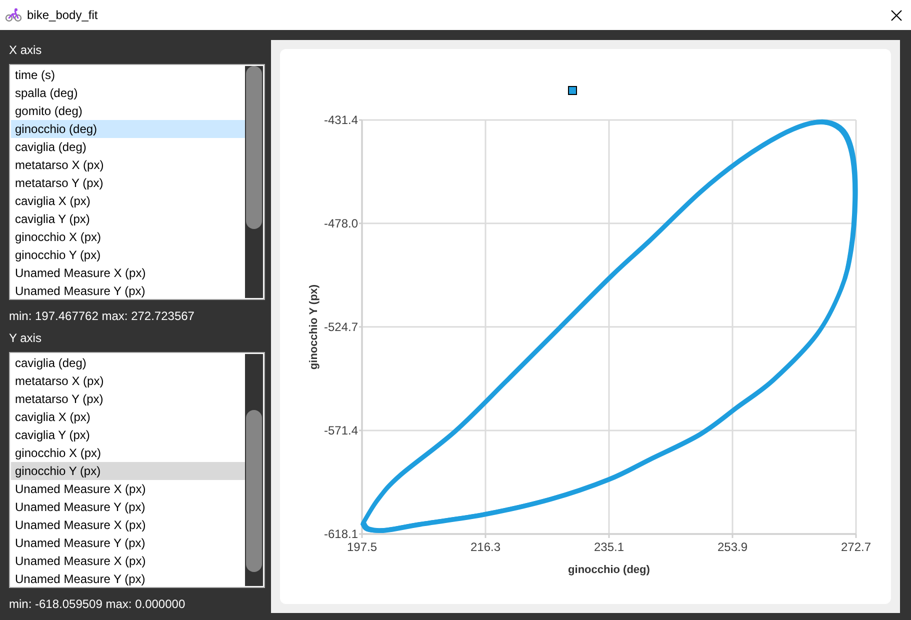 Image resolution: width=911 pixels, height=620 pixels. Describe the element at coordinates (341, 327) in the screenshot. I see `y-tick-label: -524.7` at that location.